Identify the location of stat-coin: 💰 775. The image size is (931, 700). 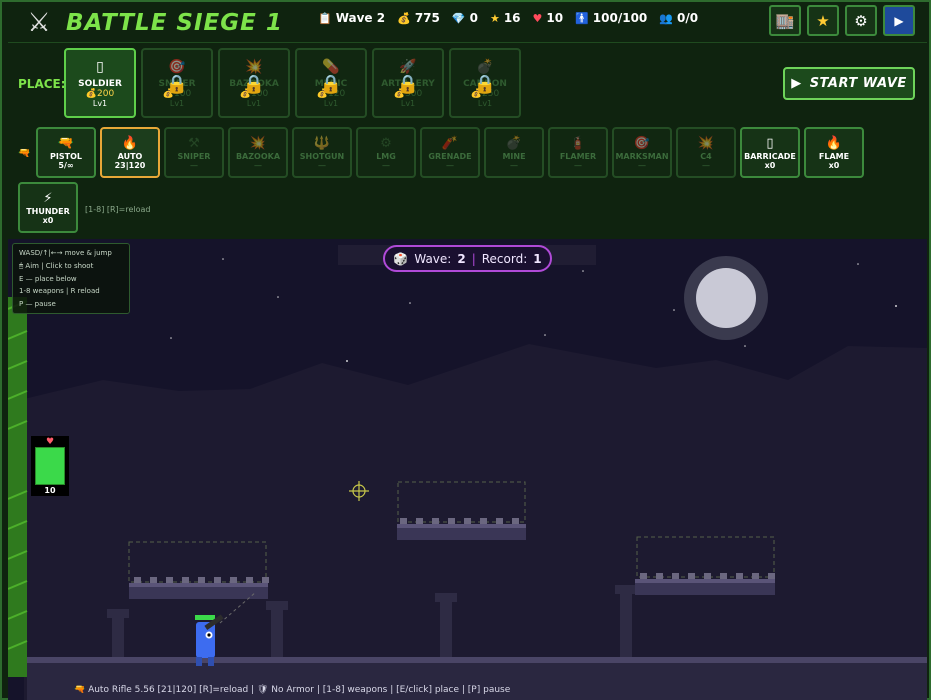
(418, 18).